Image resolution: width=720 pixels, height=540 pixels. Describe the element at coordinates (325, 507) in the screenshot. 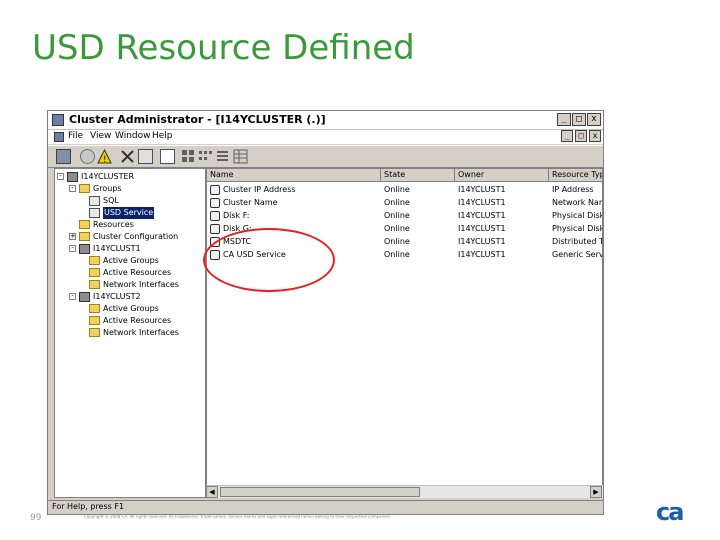

I see `status-bar: For Help, press F1` at that location.